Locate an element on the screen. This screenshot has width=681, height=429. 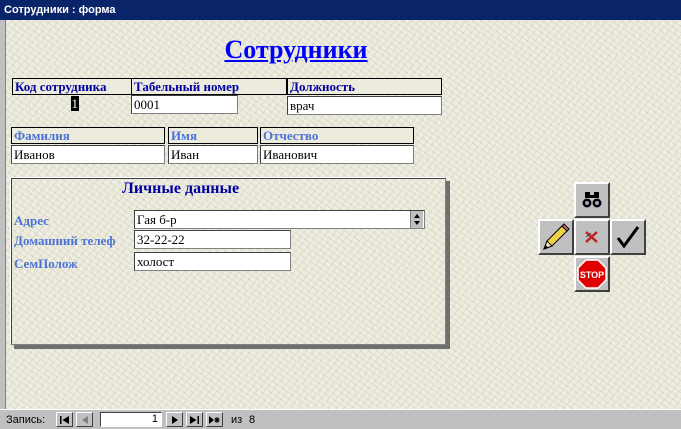
record-label: Запись: is located at coordinates (26, 420).